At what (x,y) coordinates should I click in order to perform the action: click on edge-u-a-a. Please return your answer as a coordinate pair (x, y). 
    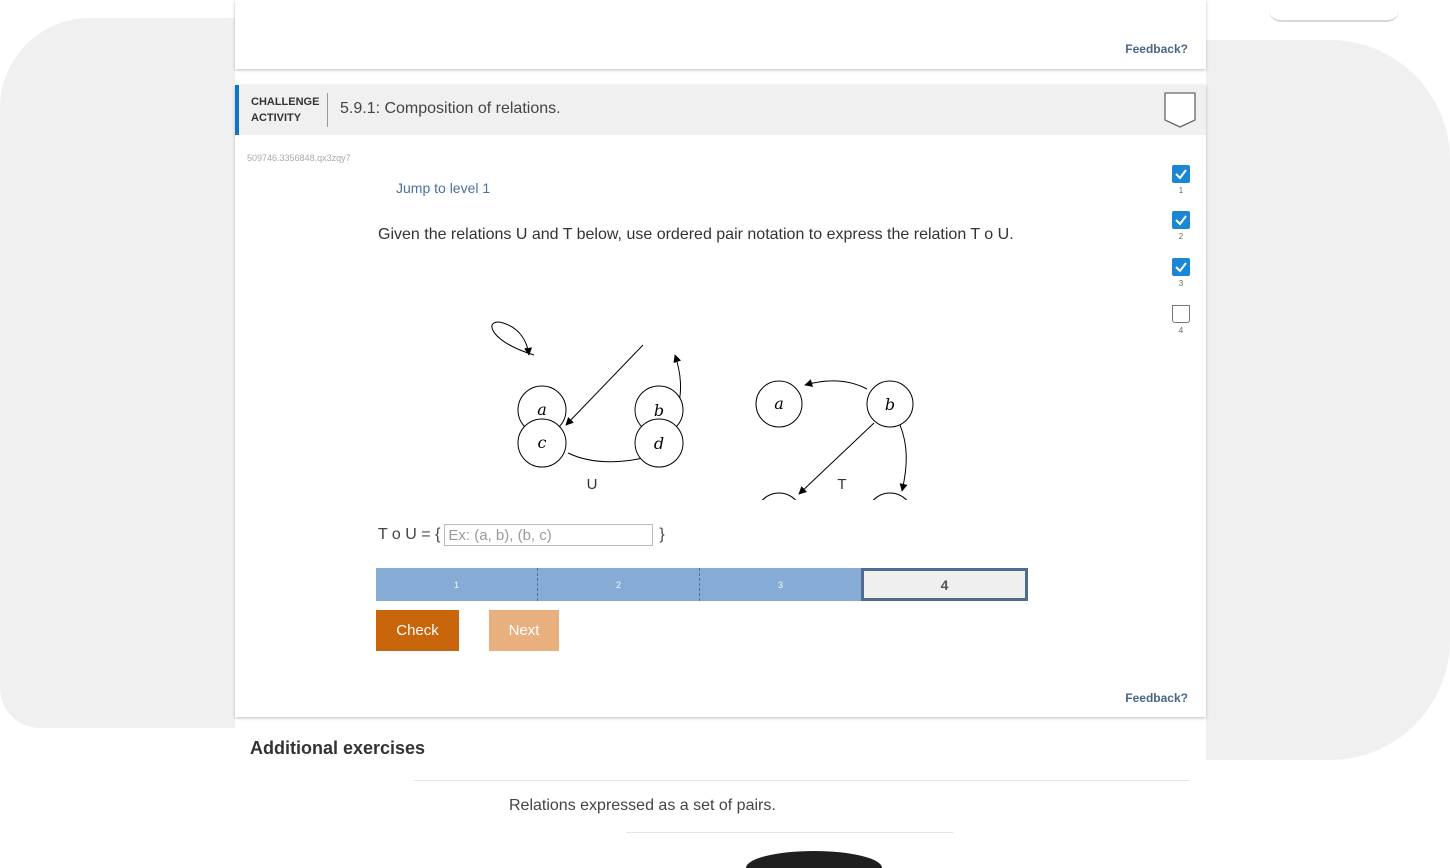
    Looking at the image, I should click on (513, 338).